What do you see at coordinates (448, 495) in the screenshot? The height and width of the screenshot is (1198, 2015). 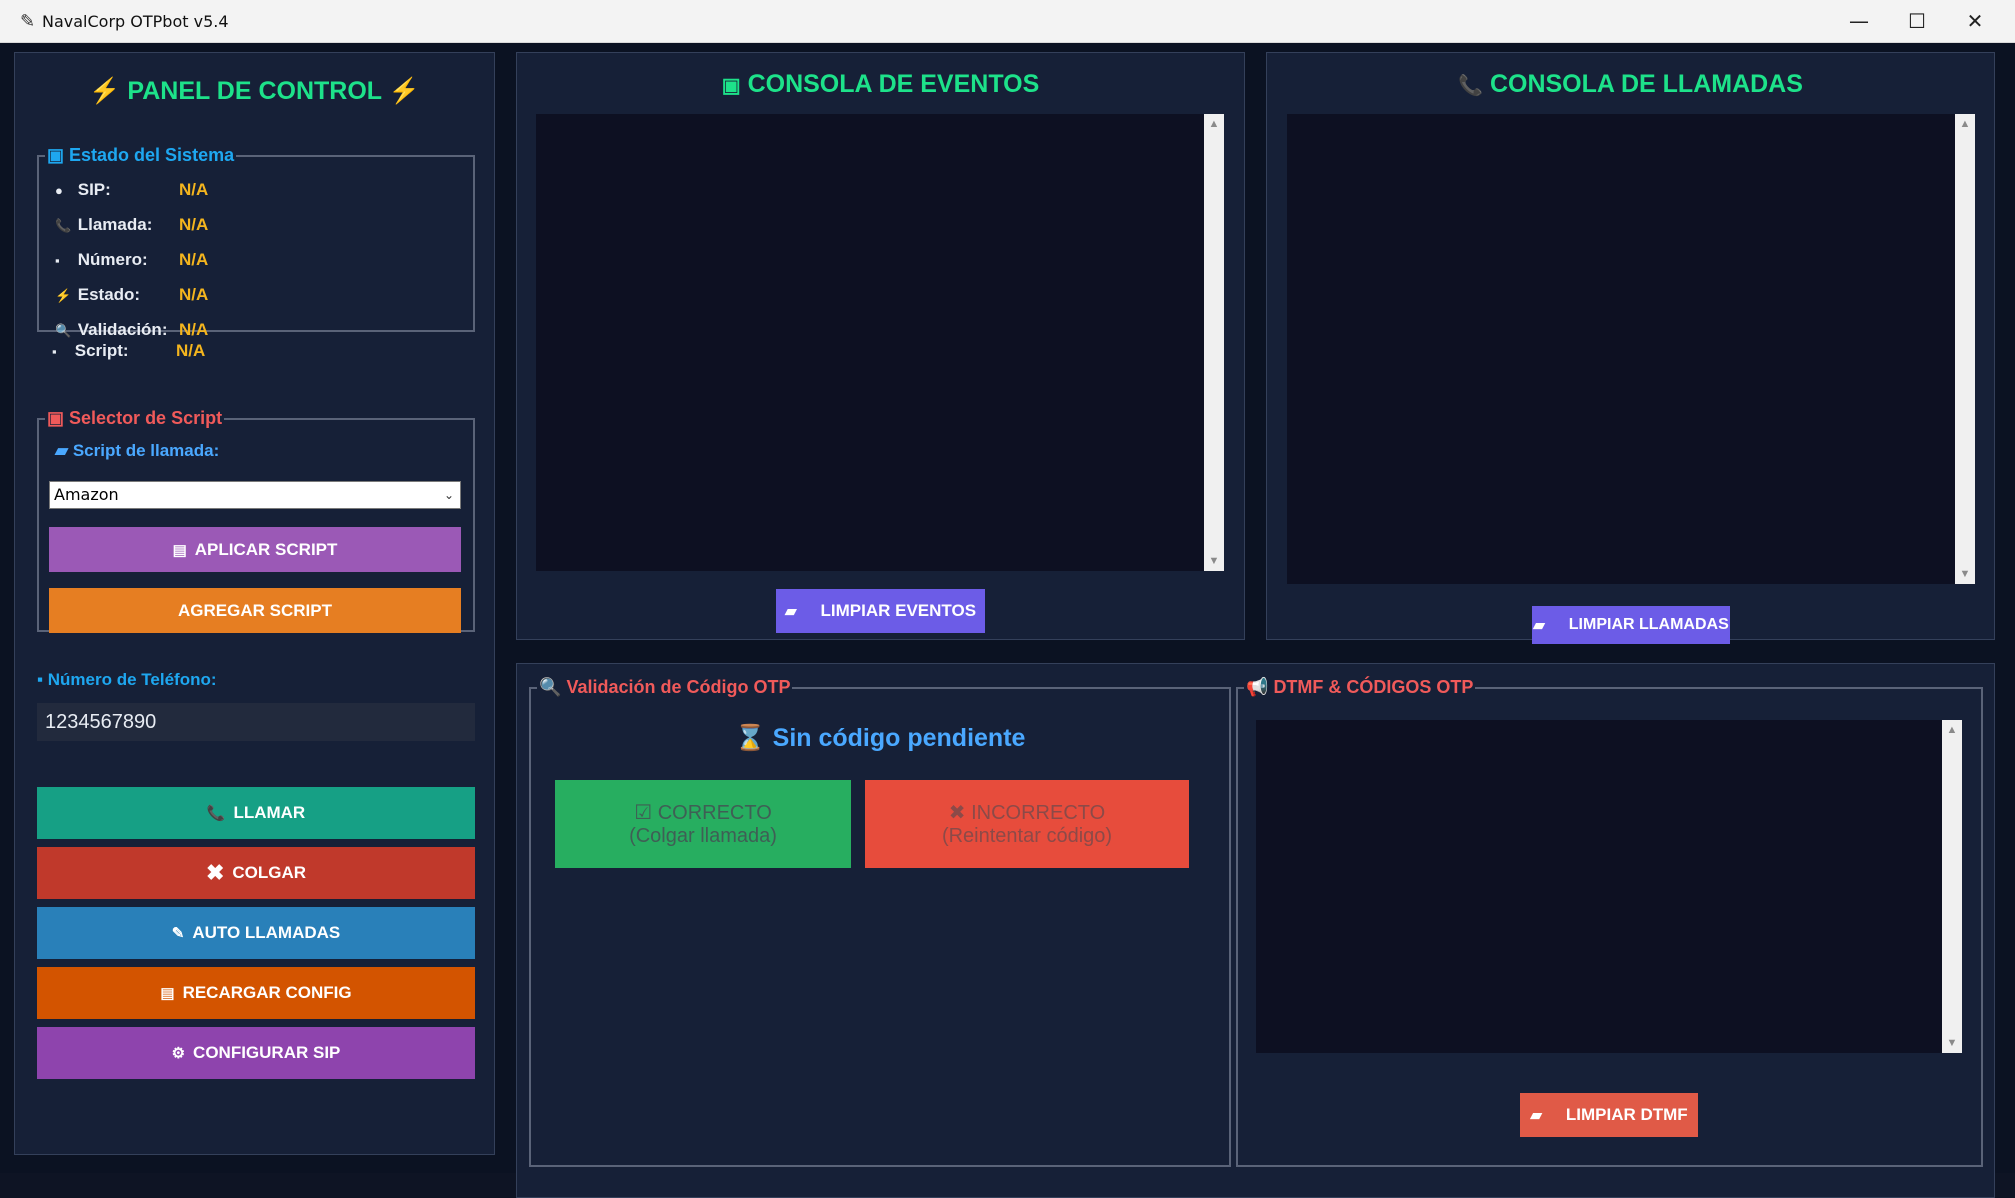 I see `chevron-down-icon: ⌄` at bounding box center [448, 495].